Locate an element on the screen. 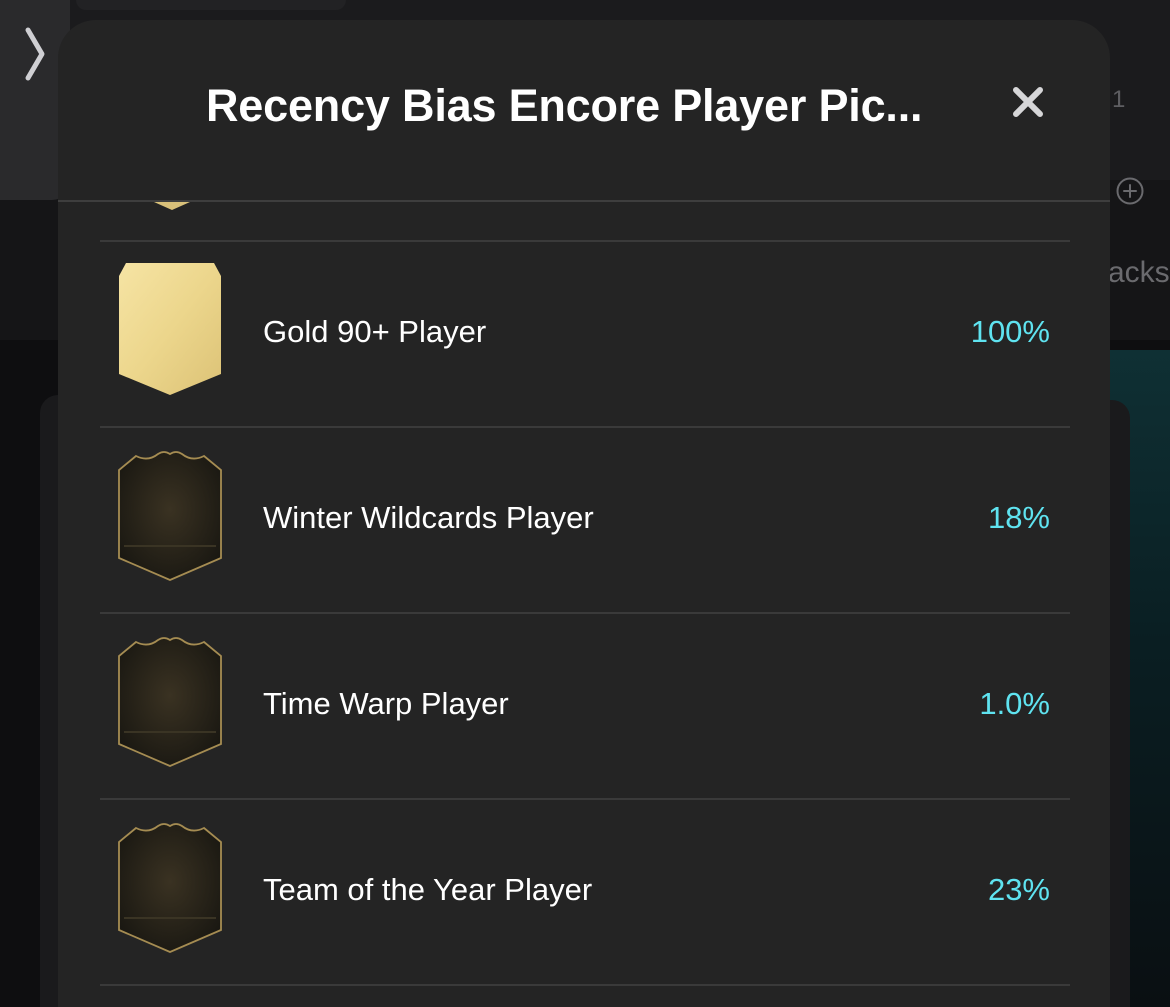 This screenshot has width=1170, height=1007. close-icon is located at coordinates (1028, 102).